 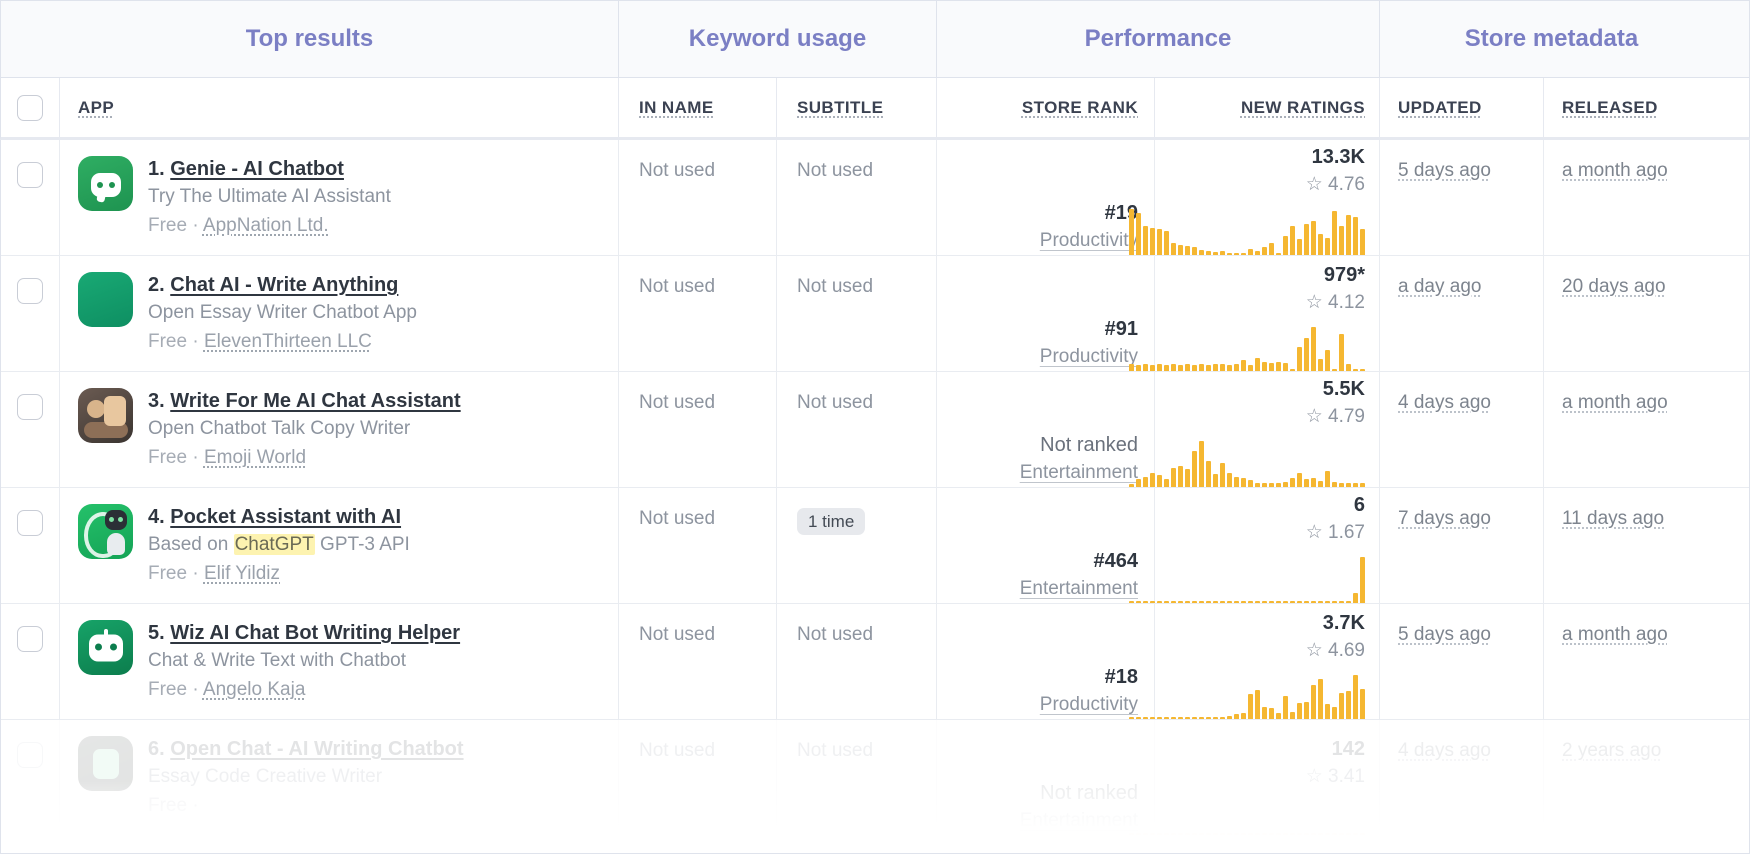 I want to click on updated-value: 7 days ago, so click(x=1444, y=519).